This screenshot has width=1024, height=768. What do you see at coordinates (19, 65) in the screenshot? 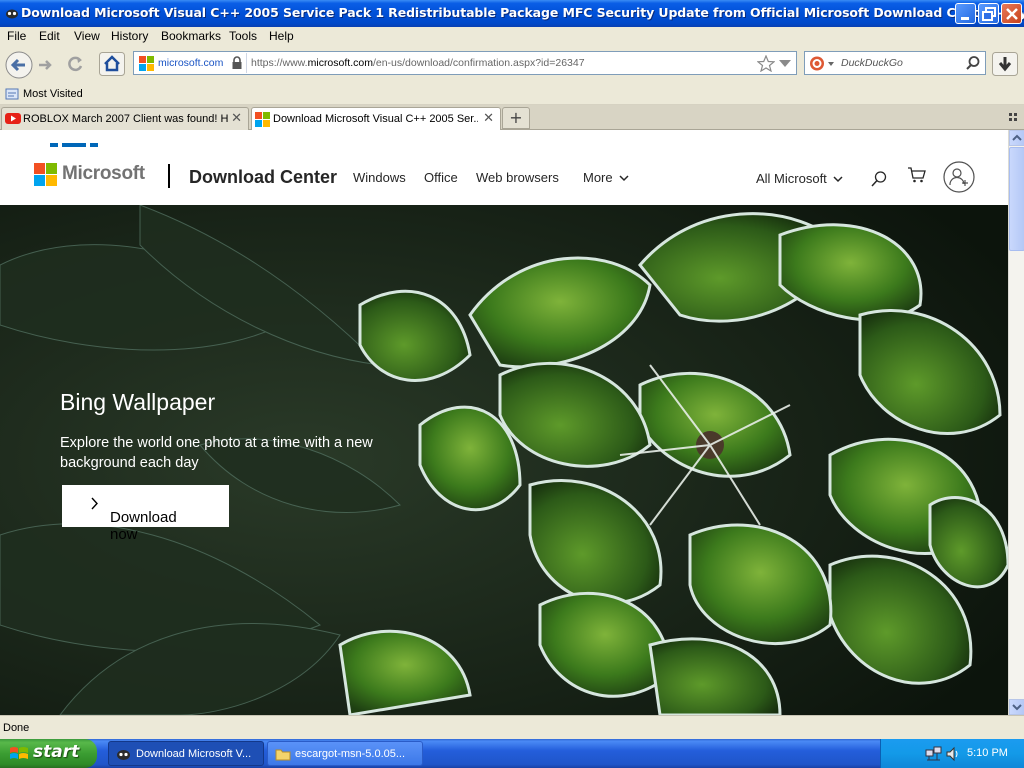
I see `back-button` at bounding box center [19, 65].